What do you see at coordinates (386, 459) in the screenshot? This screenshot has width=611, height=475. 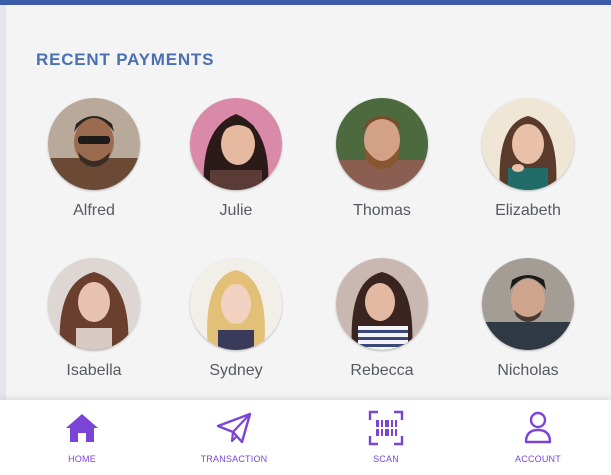 I see `nav-label-scan: SCAN` at bounding box center [386, 459].